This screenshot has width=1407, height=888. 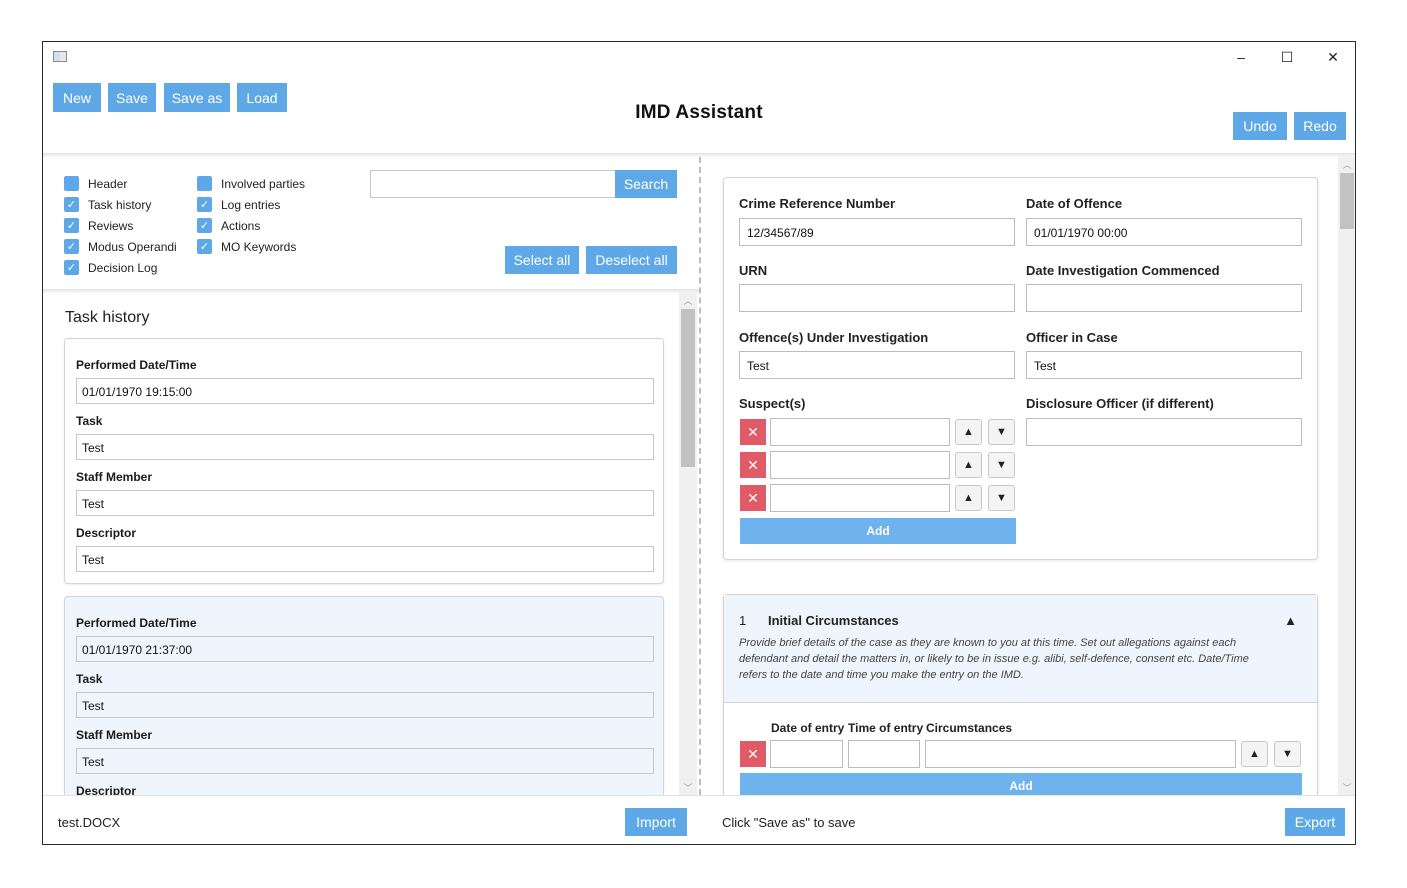 What do you see at coordinates (1287, 57) in the screenshot?
I see `maximize-button: ☐` at bounding box center [1287, 57].